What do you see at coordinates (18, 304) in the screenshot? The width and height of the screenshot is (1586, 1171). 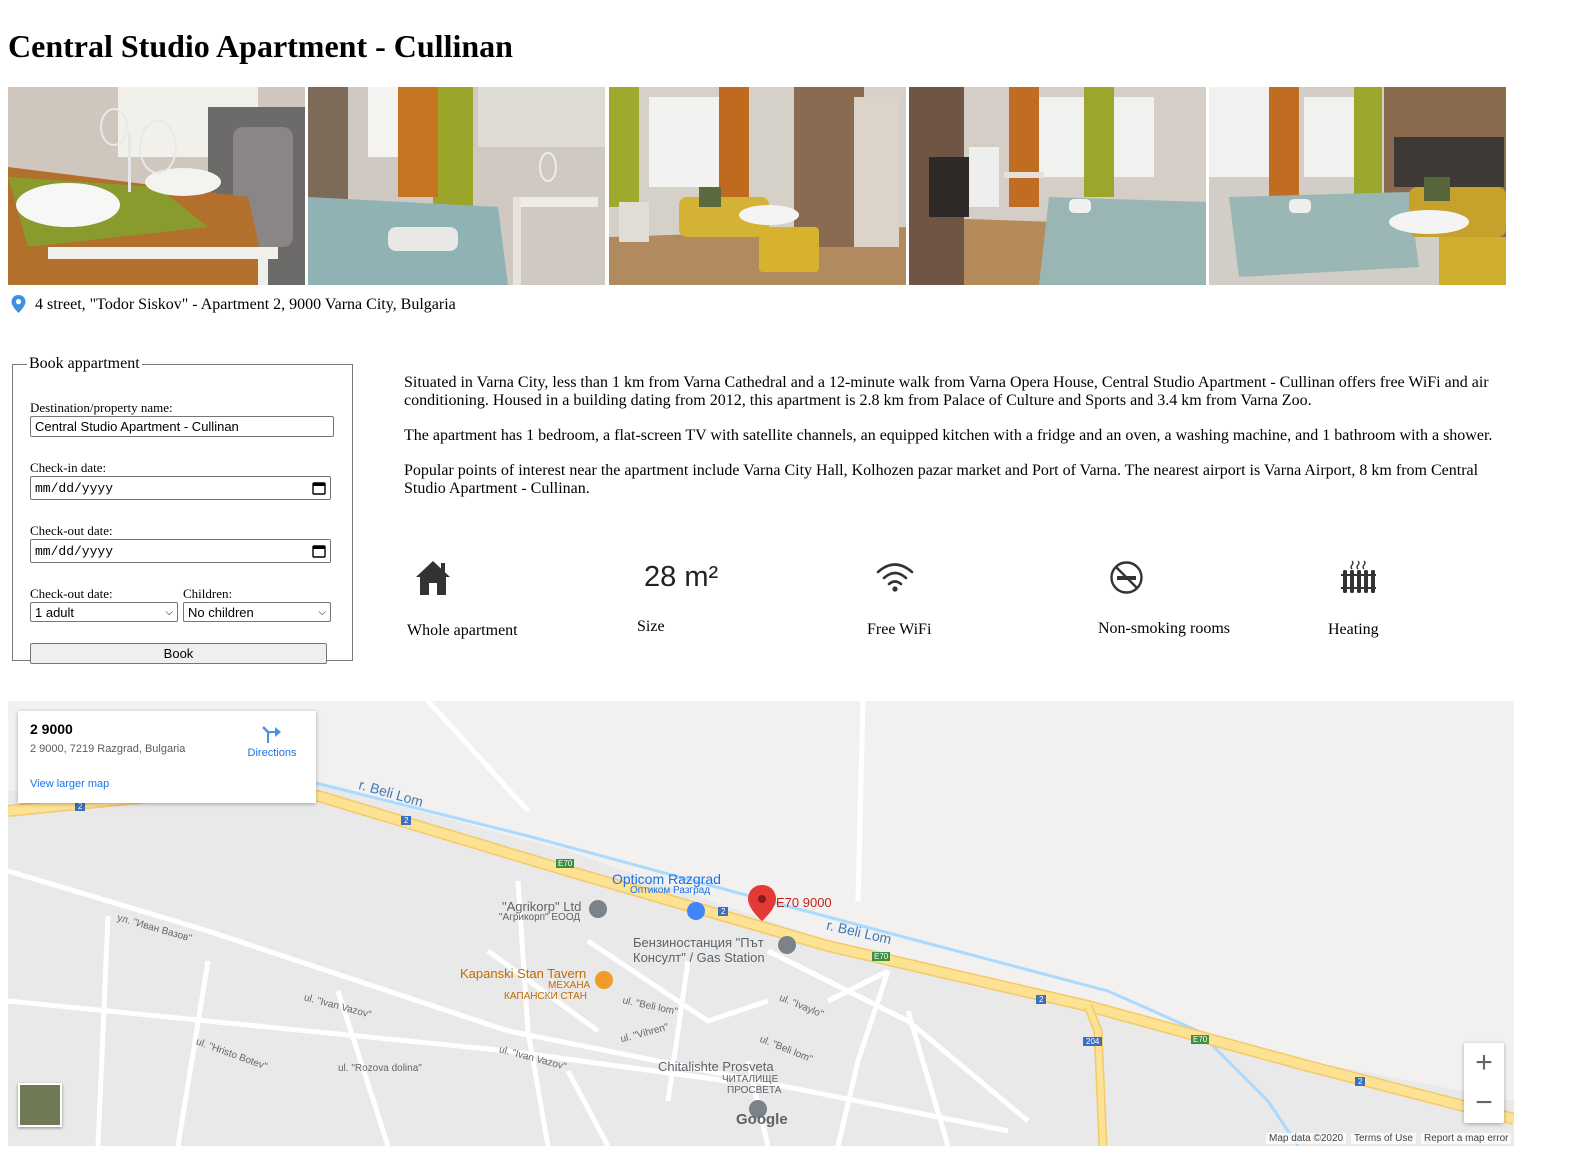 I see `location-pin-icon` at bounding box center [18, 304].